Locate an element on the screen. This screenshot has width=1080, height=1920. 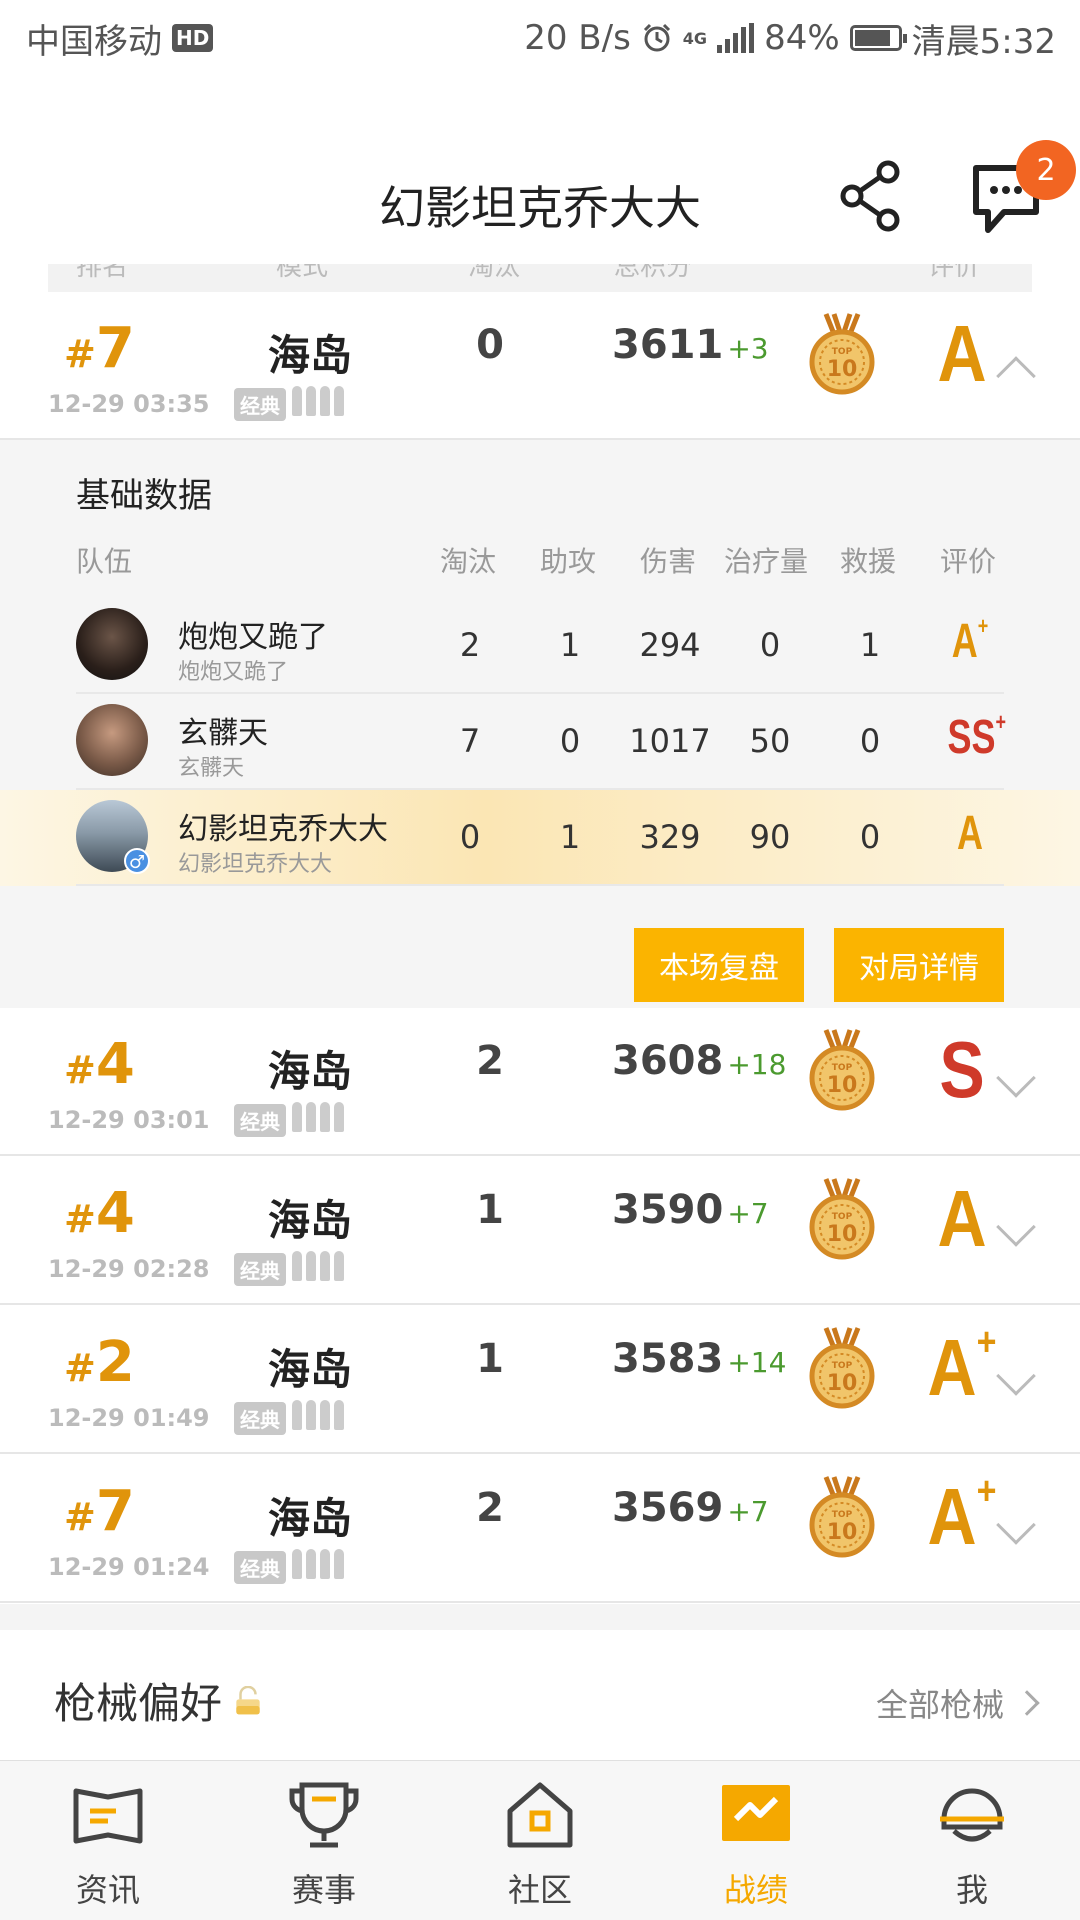
player-row: 炮炮又跪了 炮炮又跪了 2 1 294 0 1 A+ is located at coordinates (540, 646).